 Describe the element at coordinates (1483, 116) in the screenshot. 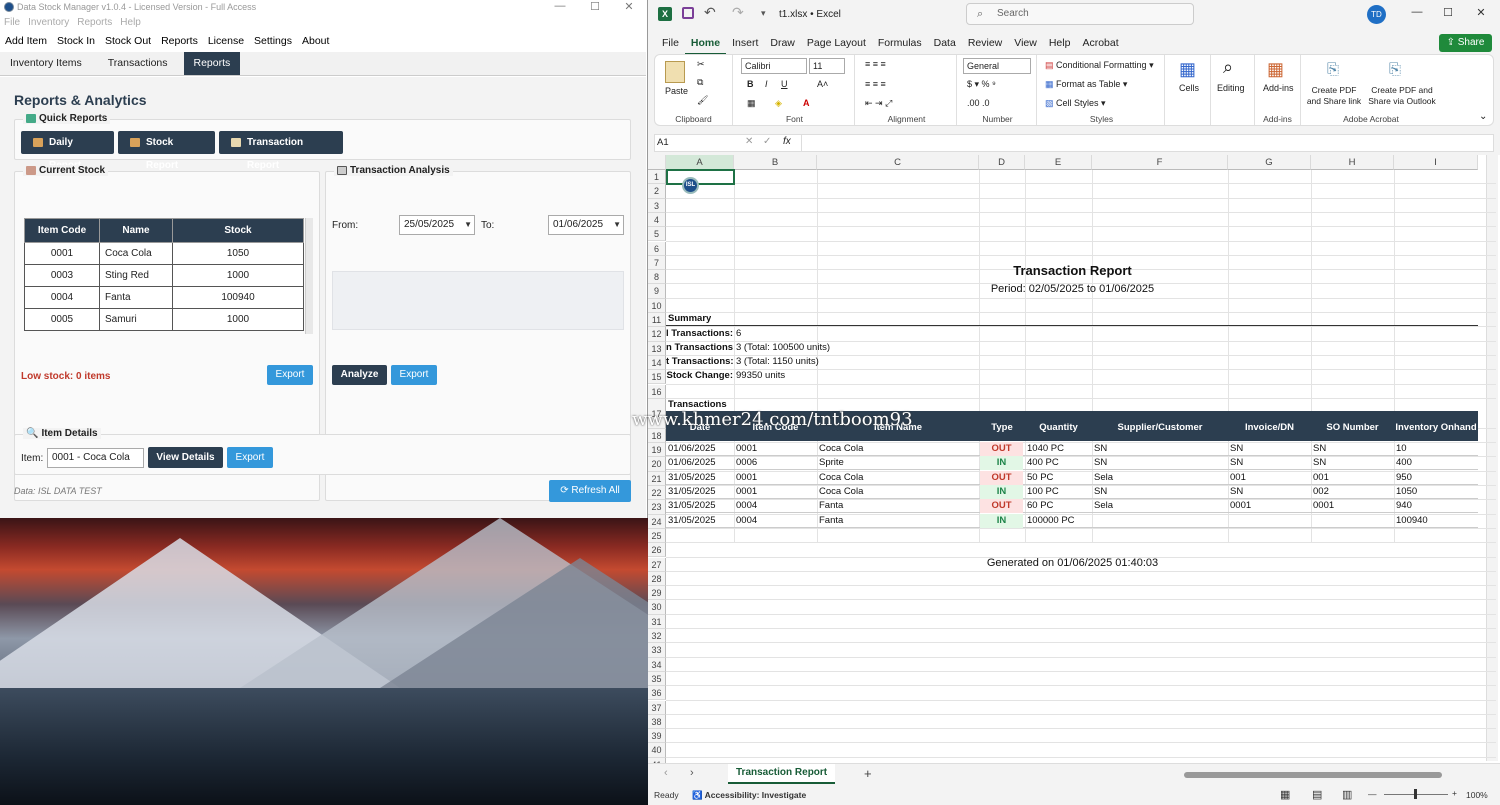

I see `ribbon-collapse-icon: ⌄` at that location.